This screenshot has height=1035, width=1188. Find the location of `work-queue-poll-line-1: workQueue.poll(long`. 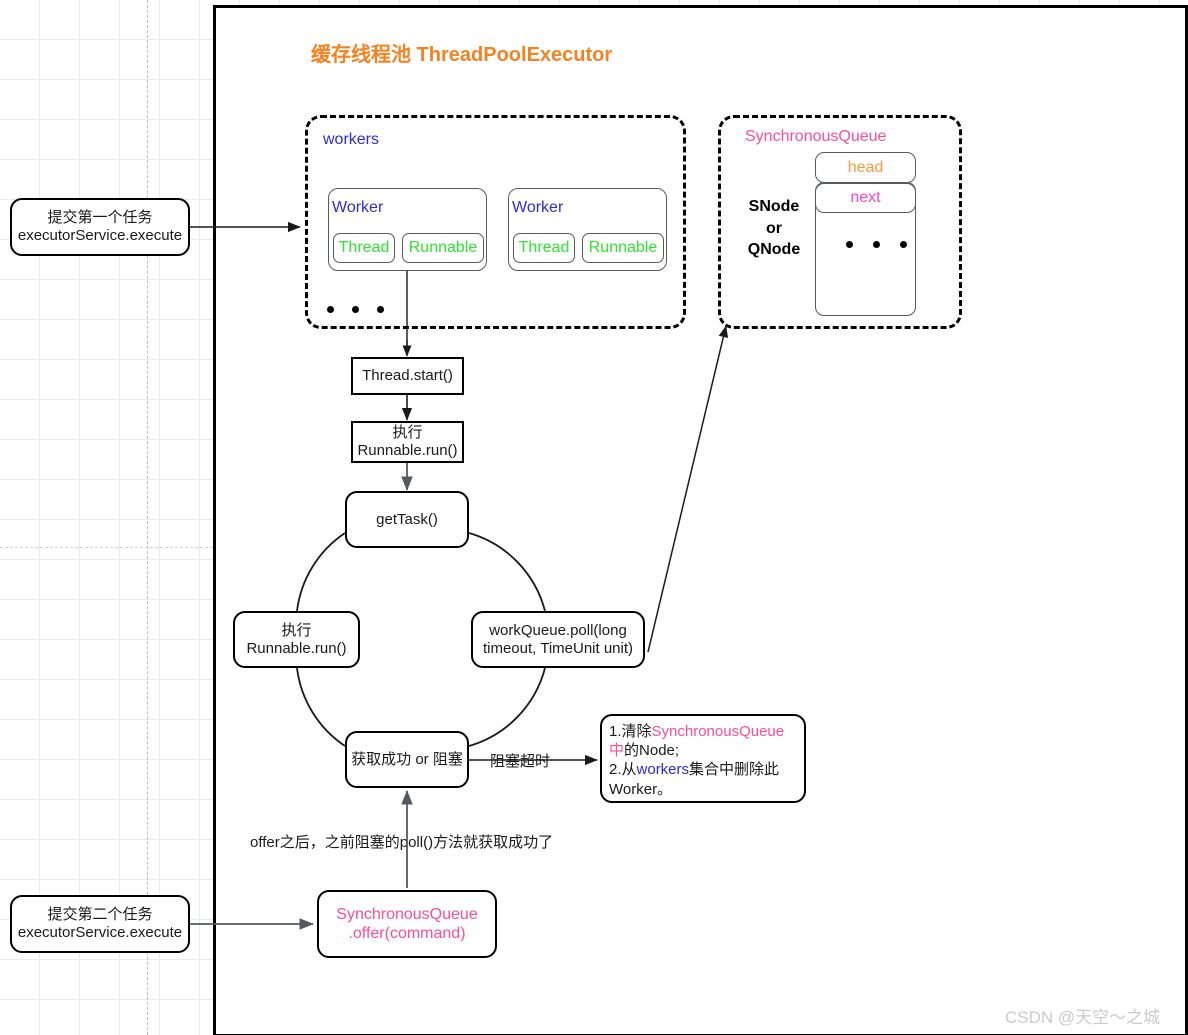

work-queue-poll-line-1: workQueue.poll(long is located at coordinates (558, 630).